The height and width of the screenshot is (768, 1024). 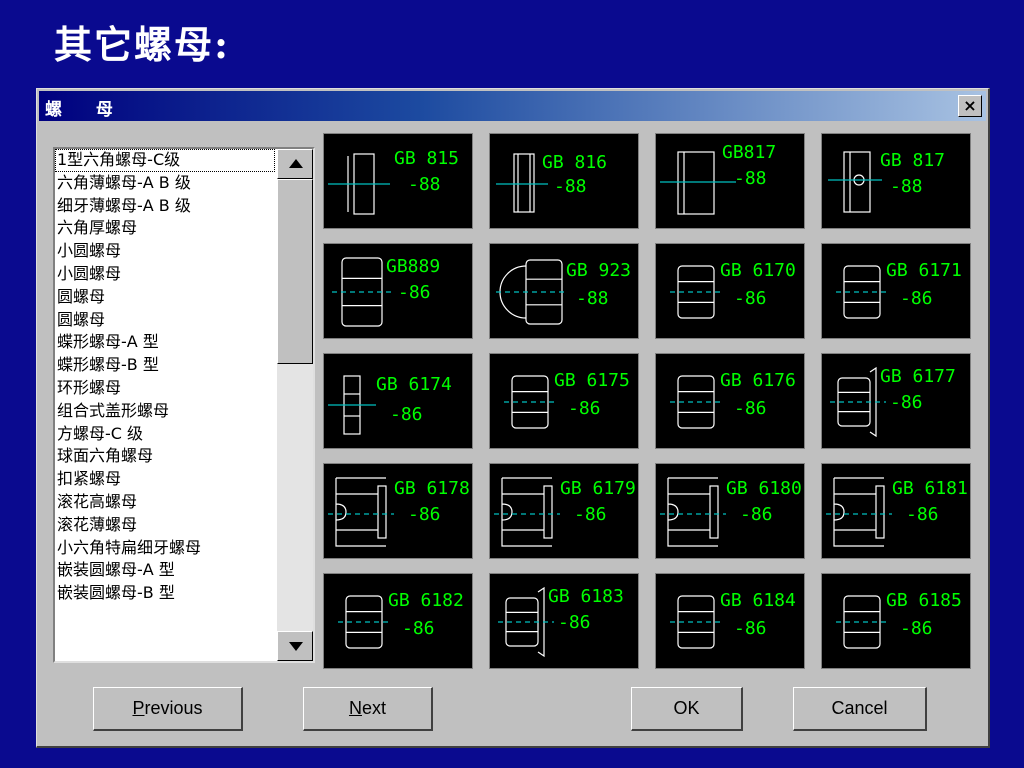 What do you see at coordinates (165, 502) in the screenshot?
I see `nut-type-list-item: 滚花高螺母` at bounding box center [165, 502].